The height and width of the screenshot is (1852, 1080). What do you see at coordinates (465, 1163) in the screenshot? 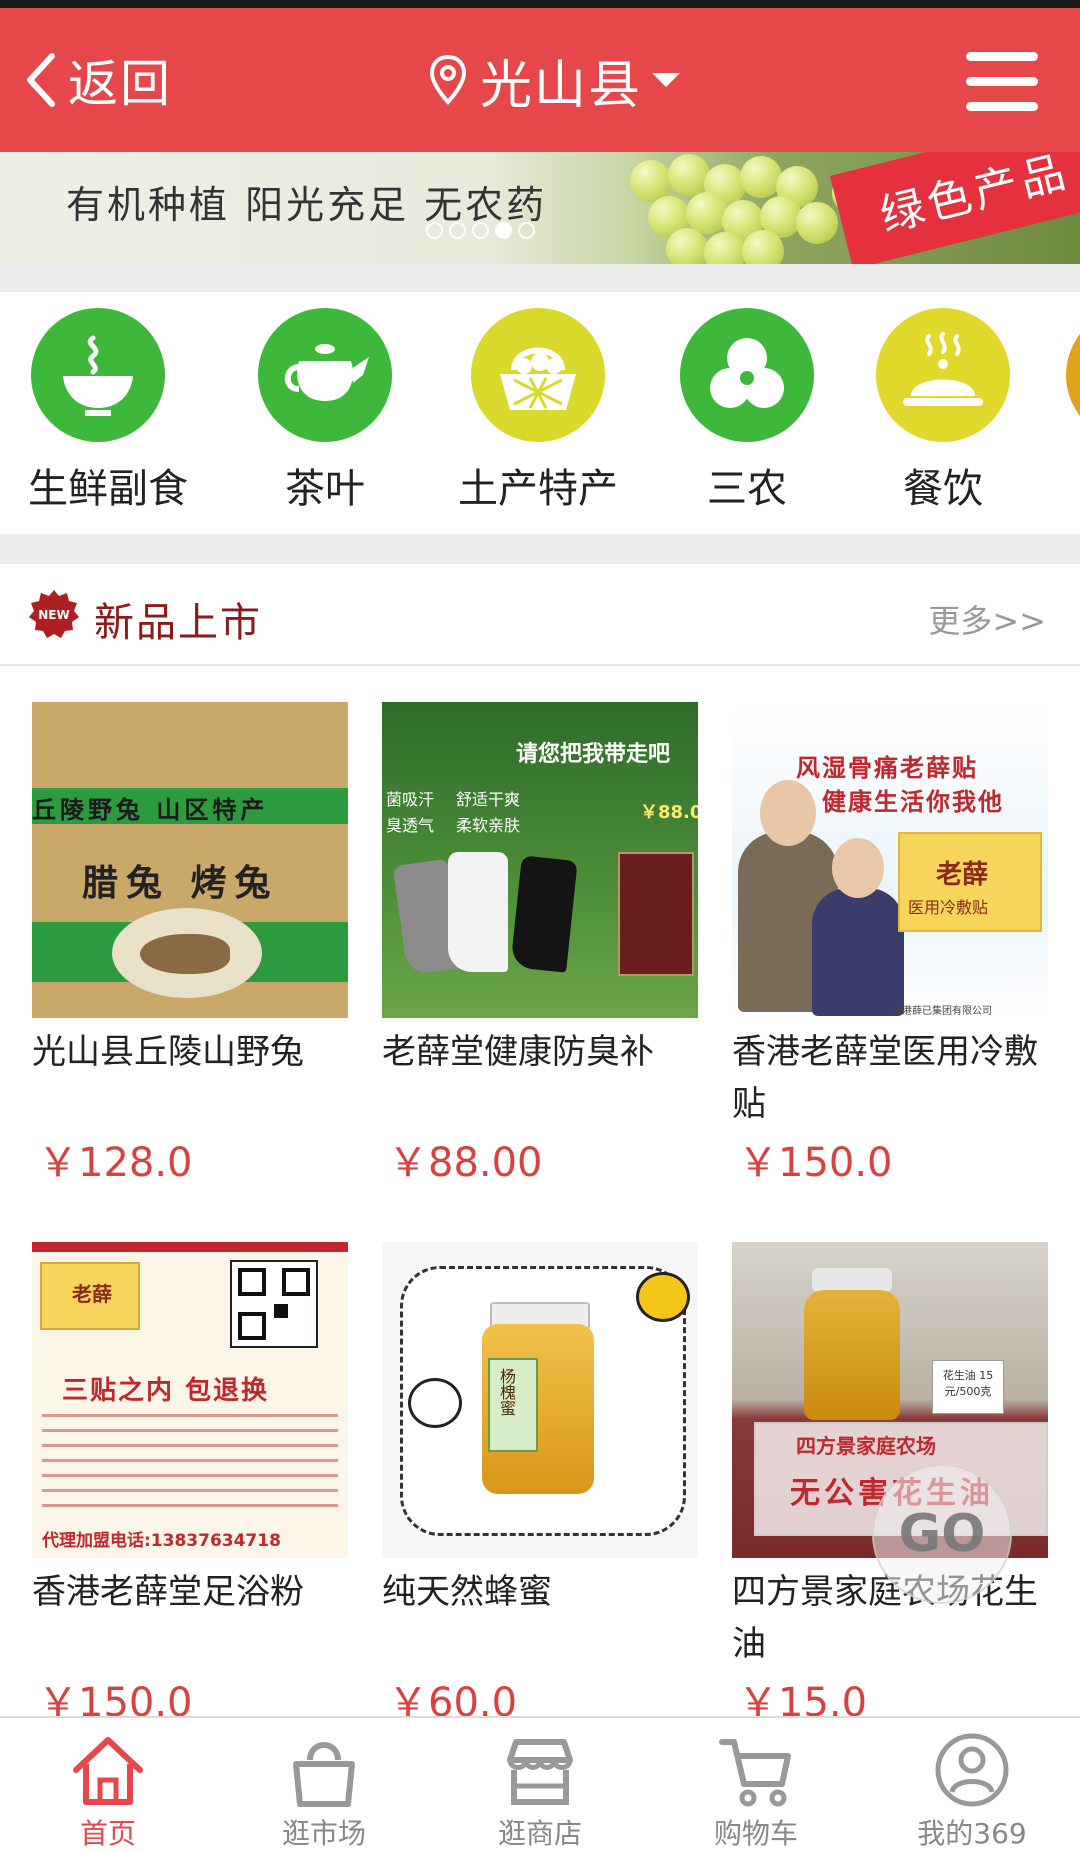
I see `product-price: ￥88.00` at bounding box center [465, 1163].